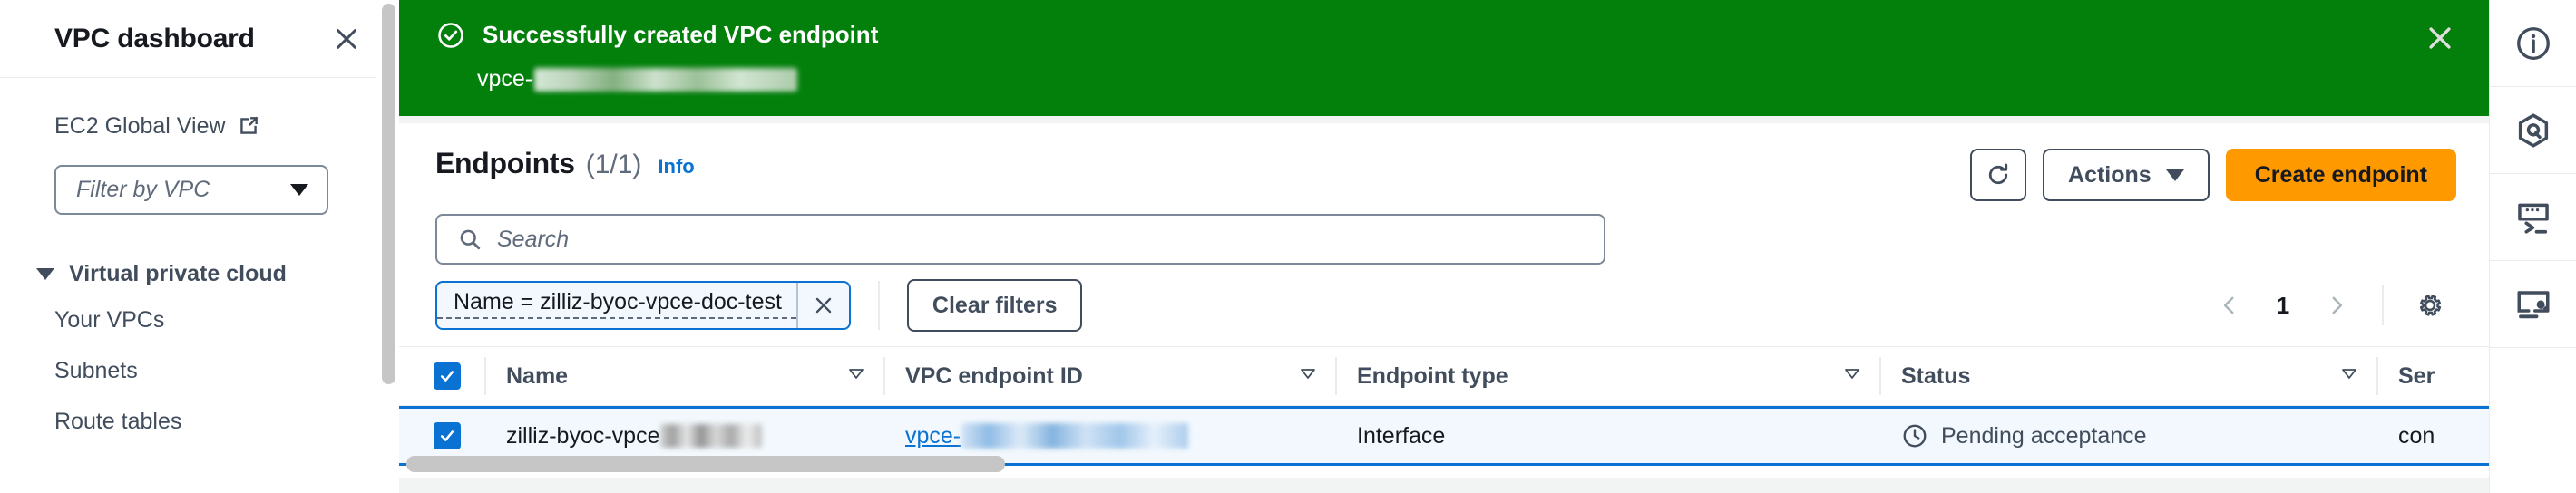  I want to click on sidebar-item-your-vpcs: Your VPCs, so click(199, 320).